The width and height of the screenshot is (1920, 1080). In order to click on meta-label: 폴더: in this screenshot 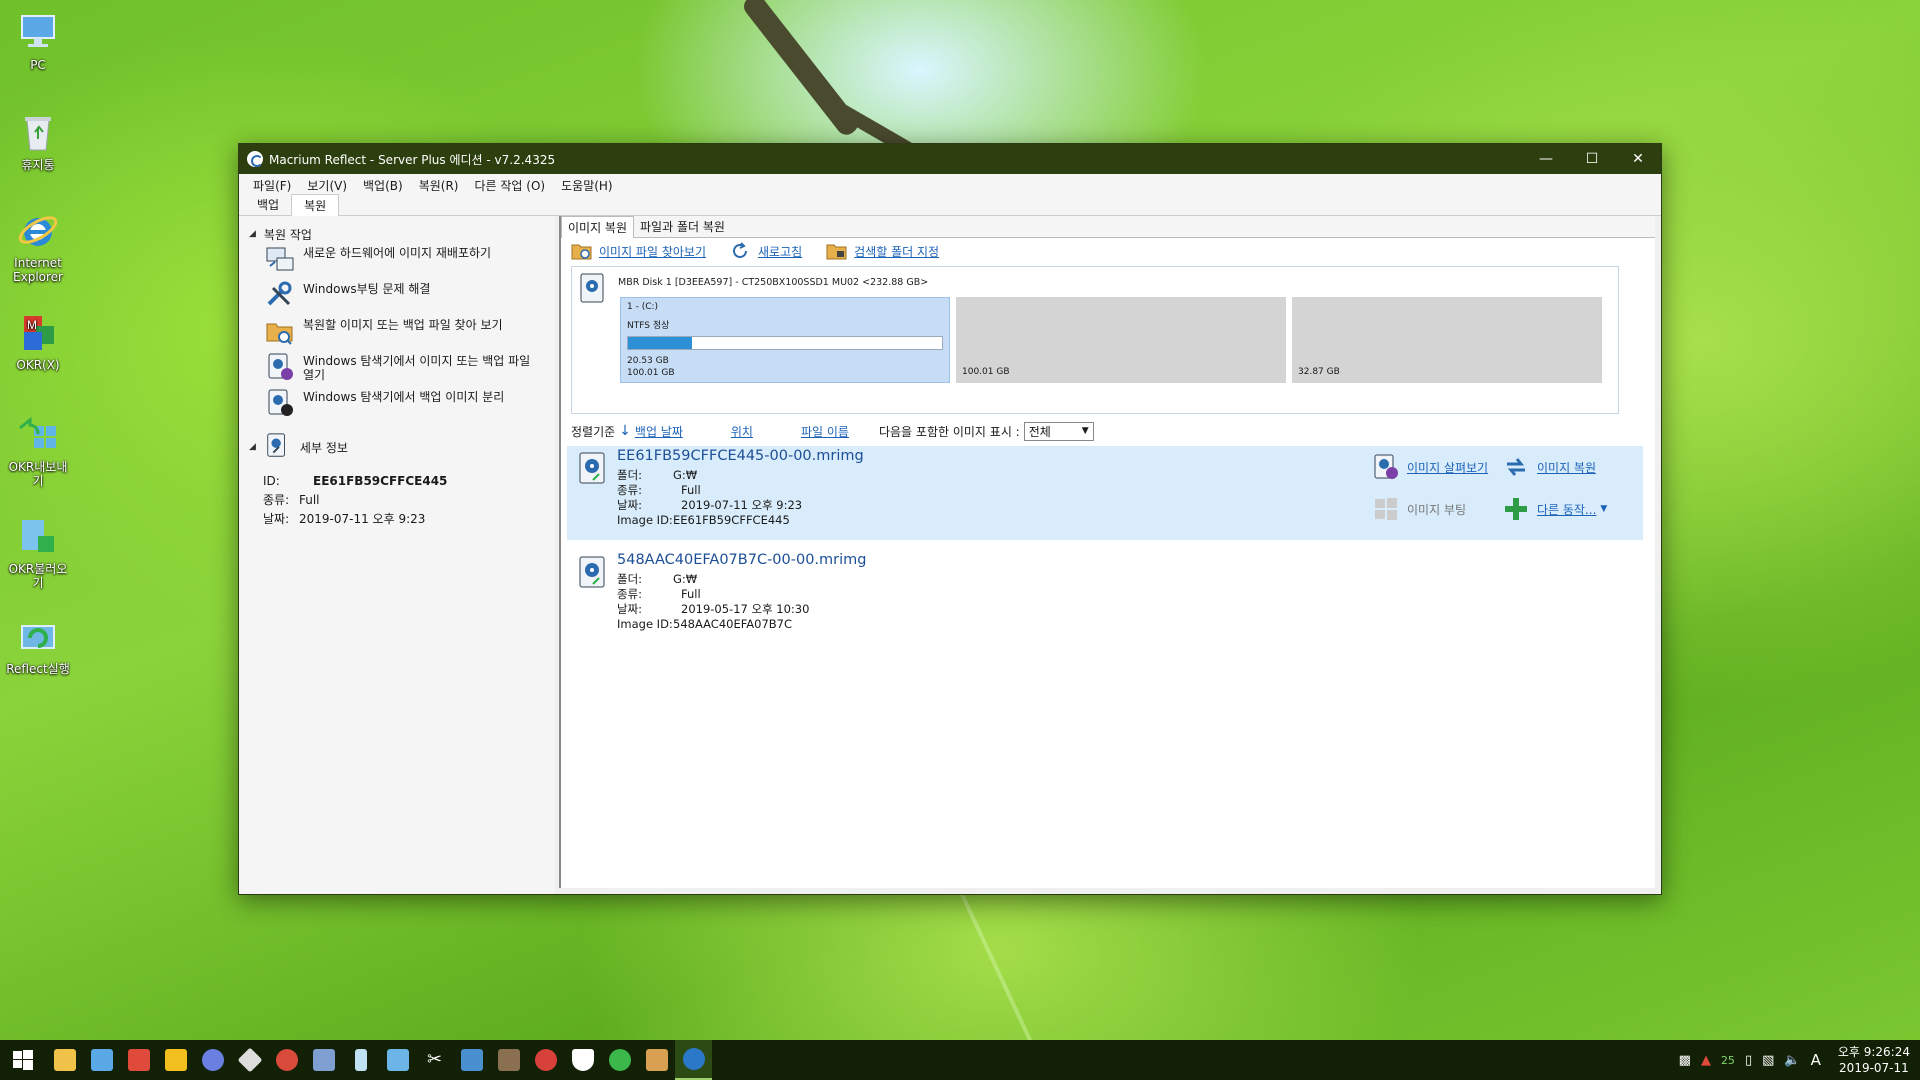, I will do `click(630, 579)`.